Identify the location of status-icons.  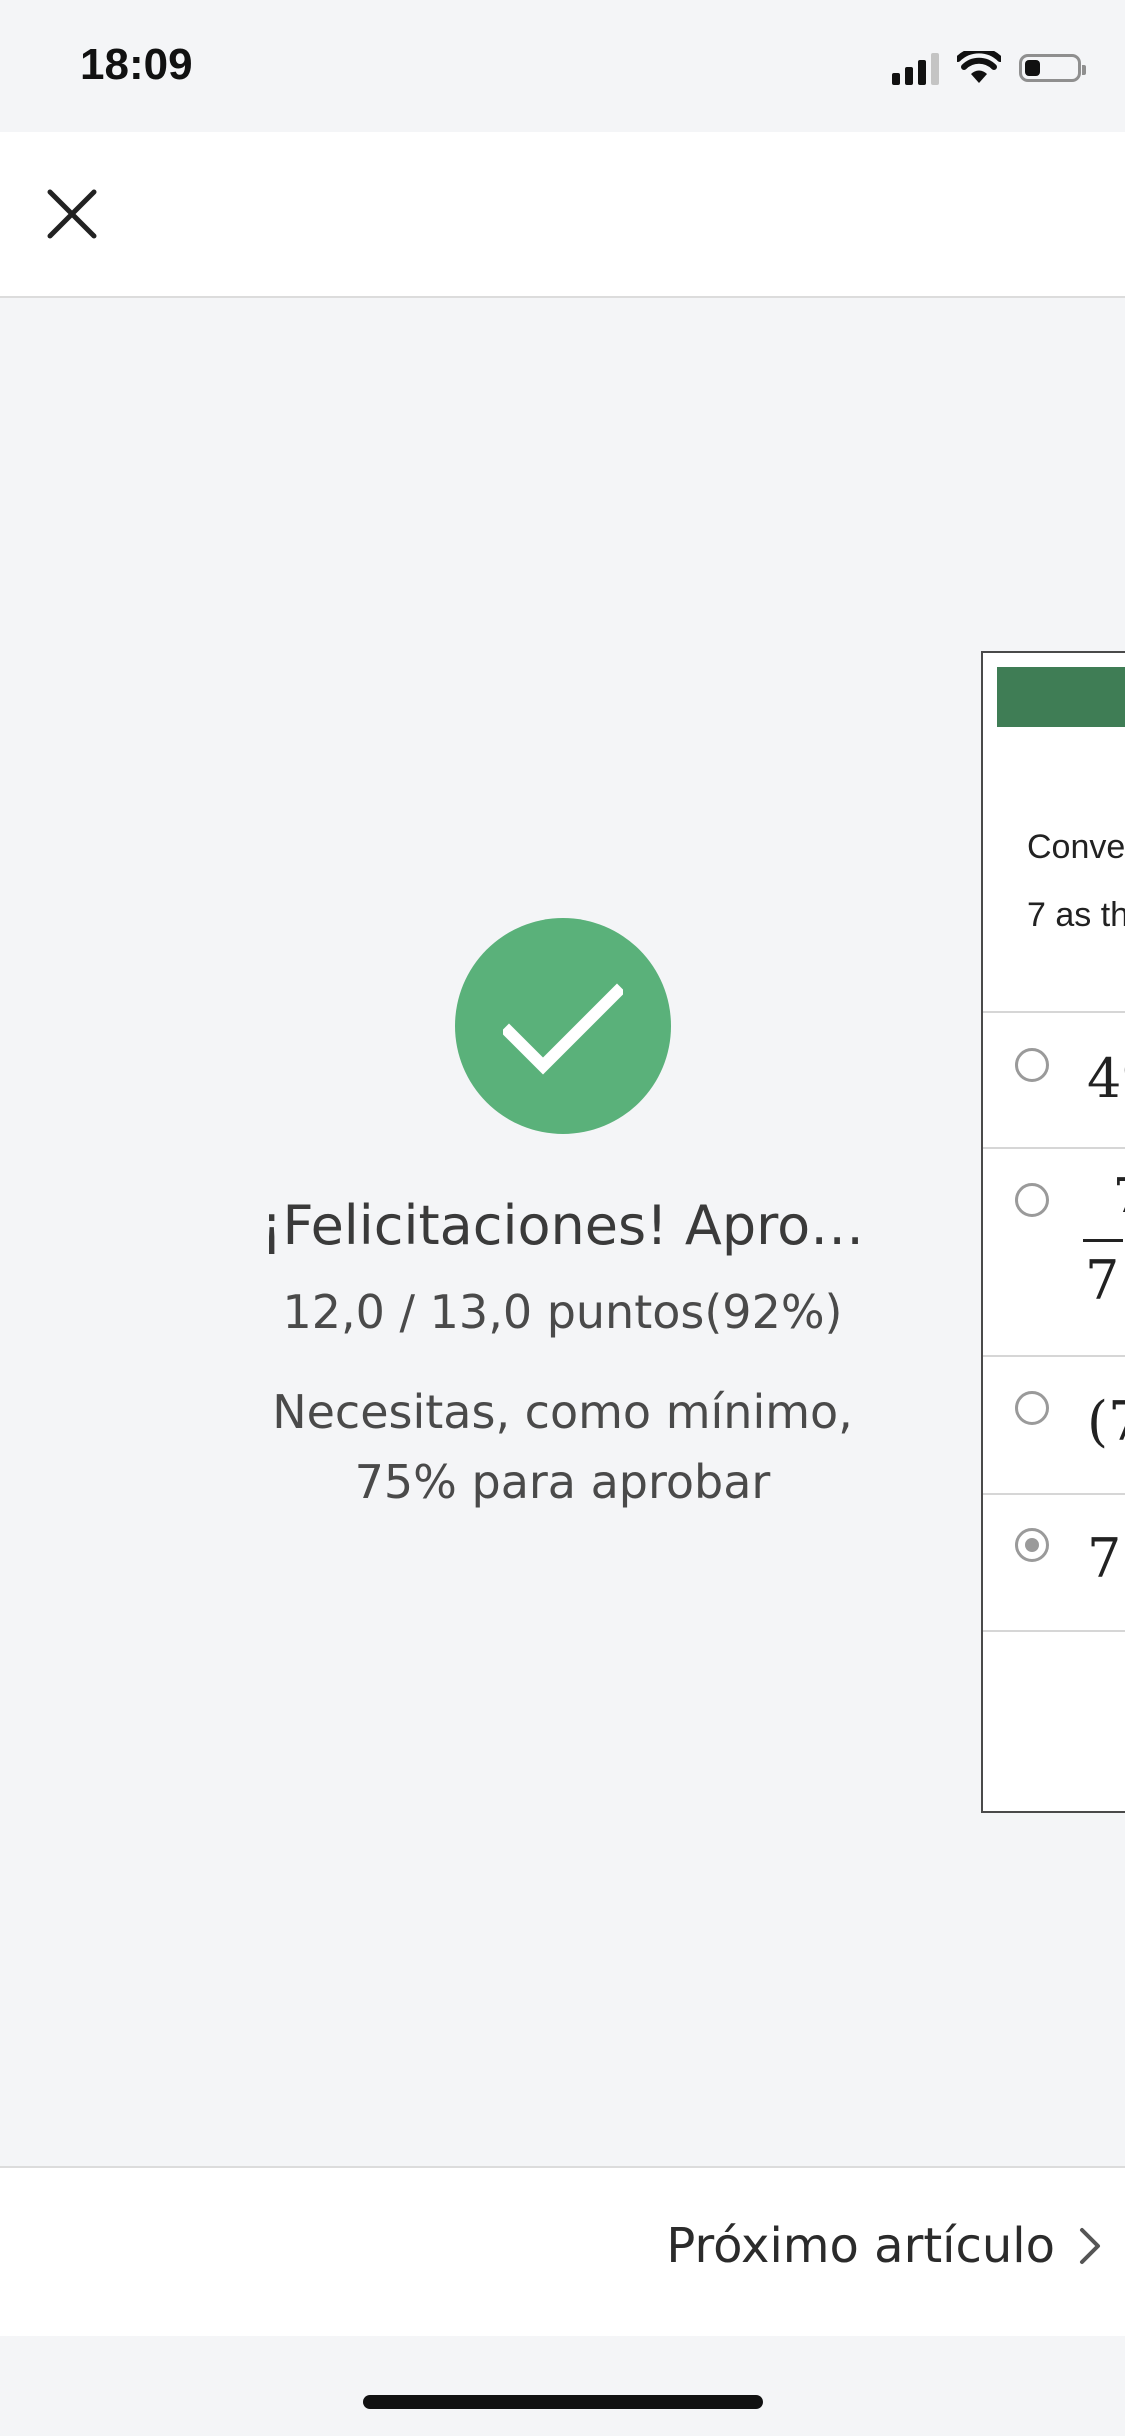
(989, 68).